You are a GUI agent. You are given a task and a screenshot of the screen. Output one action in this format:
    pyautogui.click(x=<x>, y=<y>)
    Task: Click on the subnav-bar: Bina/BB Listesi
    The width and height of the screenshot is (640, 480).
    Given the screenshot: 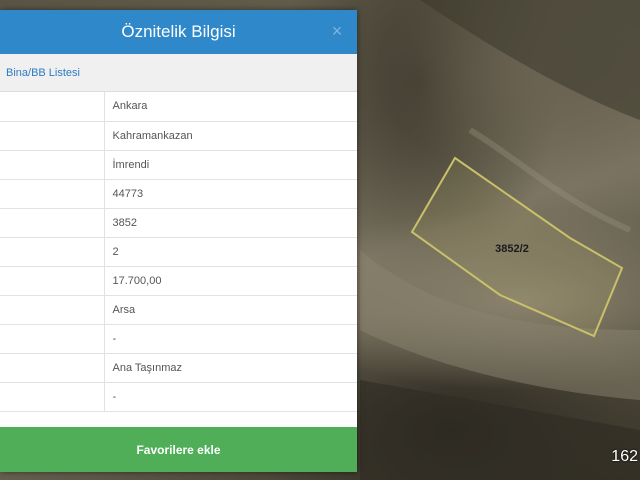 What is the action you would take?
    pyautogui.click(x=178, y=73)
    